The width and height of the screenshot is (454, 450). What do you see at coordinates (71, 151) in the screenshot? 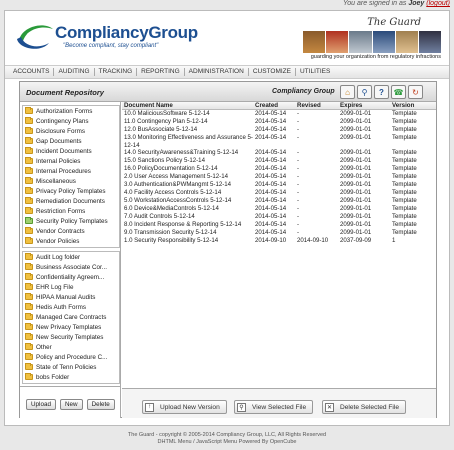
I see `folder-item: Incident Documents` at bounding box center [71, 151].